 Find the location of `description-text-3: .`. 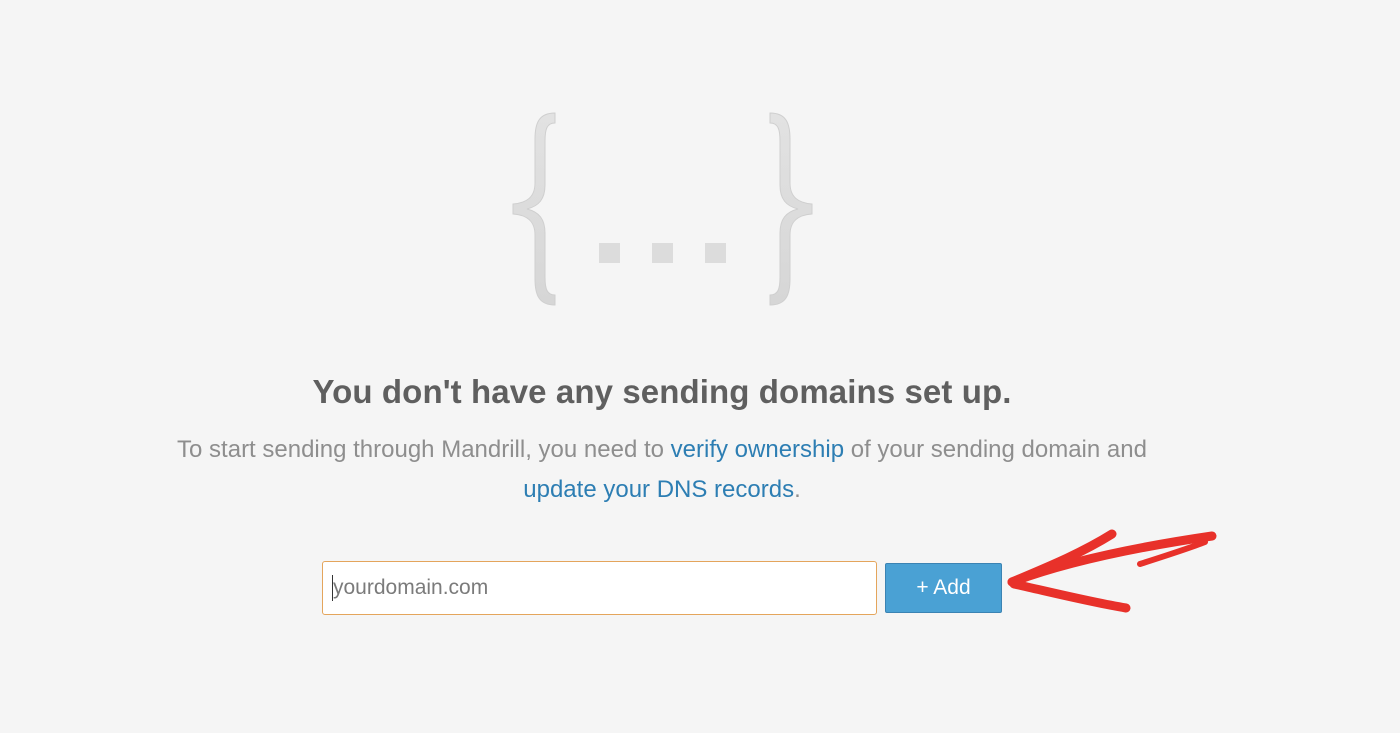

description-text-3: . is located at coordinates (797, 489).